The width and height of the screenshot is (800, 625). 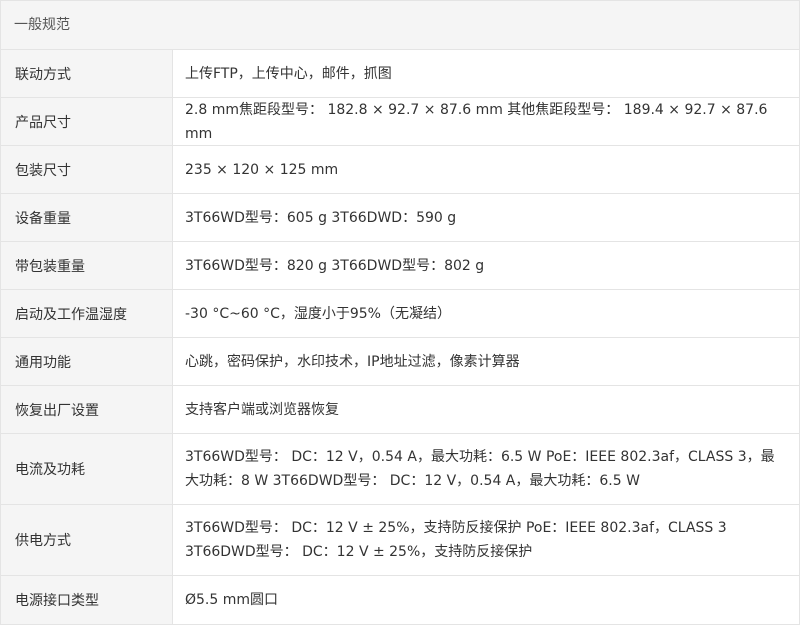 I want to click on spec-row-general-functions: 通用功能 心跳，密码保护，水印技术，IP地址过滤，像素计算器, so click(x=400, y=362).